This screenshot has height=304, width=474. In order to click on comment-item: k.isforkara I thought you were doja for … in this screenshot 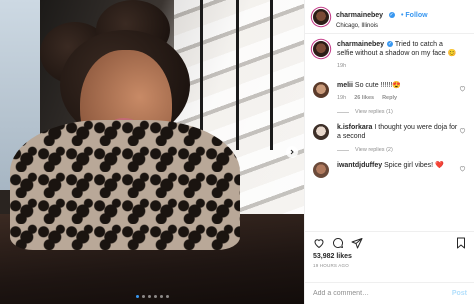, I will do `click(389, 132)`.